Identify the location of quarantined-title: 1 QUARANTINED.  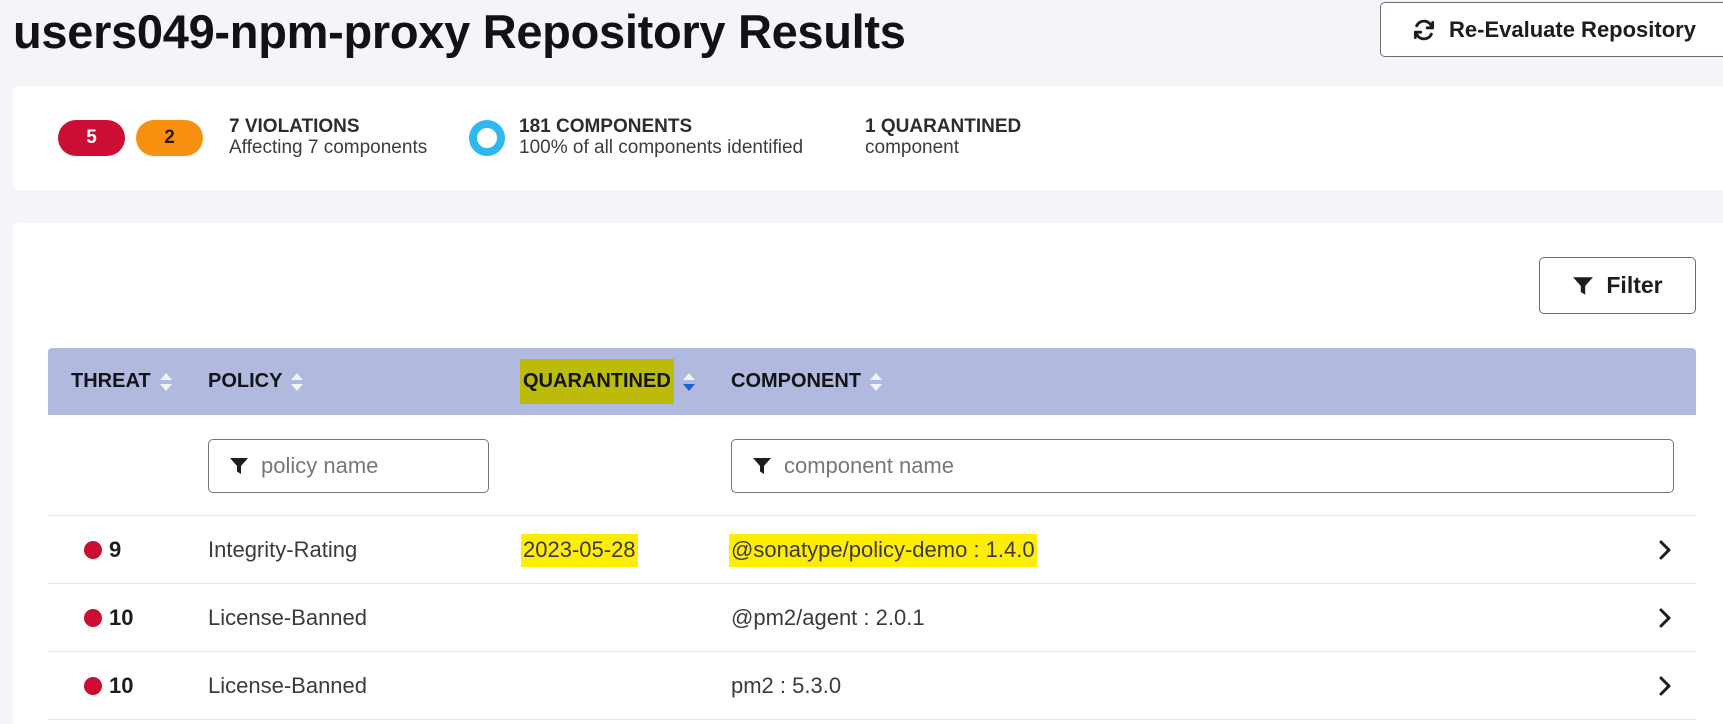
(943, 126).